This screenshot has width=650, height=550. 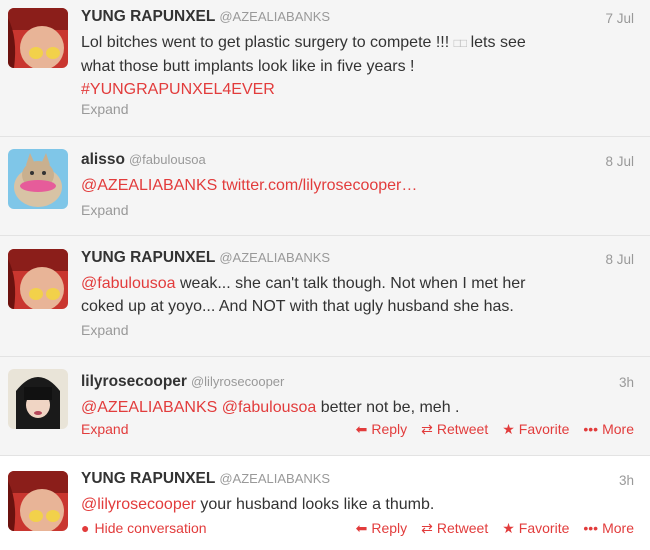 What do you see at coordinates (150, 528) in the screenshot?
I see `hide-conversation-label: Hide conversation` at bounding box center [150, 528].